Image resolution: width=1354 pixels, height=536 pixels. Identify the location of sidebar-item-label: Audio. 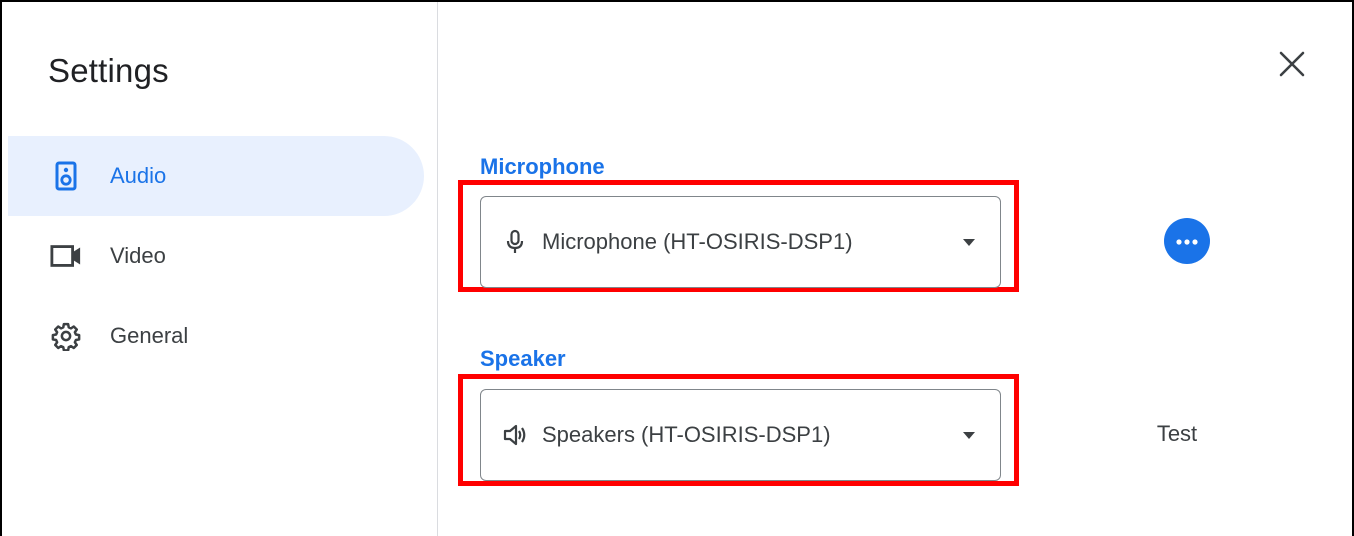
(138, 175).